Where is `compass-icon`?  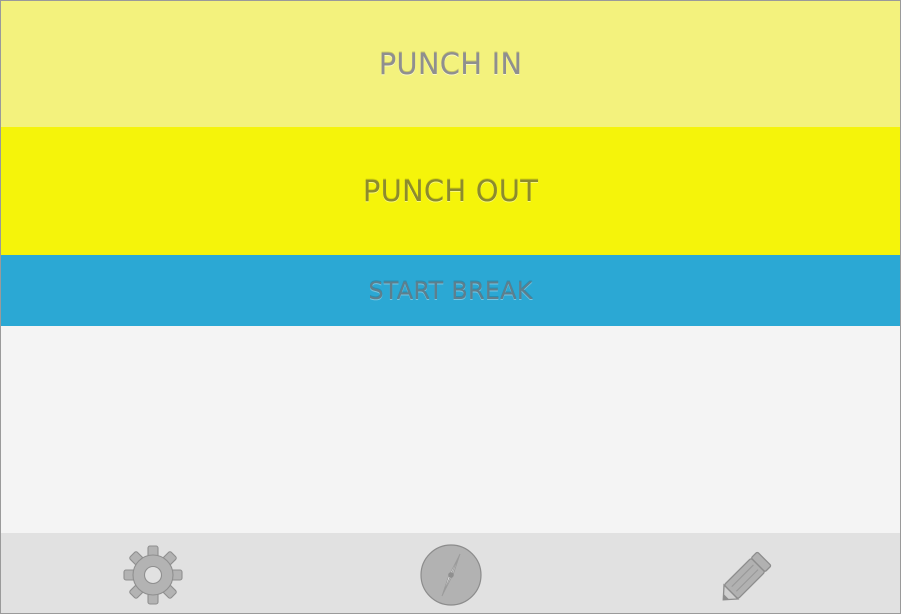
compass-icon is located at coordinates (451, 575).